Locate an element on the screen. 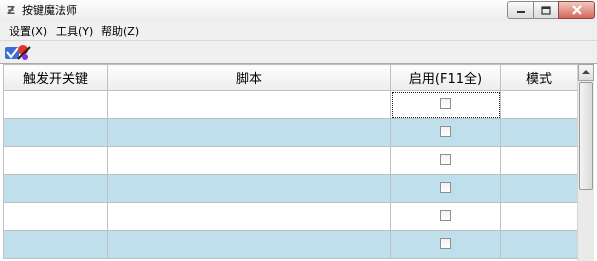  chevron-up-icon is located at coordinates (586, 72).